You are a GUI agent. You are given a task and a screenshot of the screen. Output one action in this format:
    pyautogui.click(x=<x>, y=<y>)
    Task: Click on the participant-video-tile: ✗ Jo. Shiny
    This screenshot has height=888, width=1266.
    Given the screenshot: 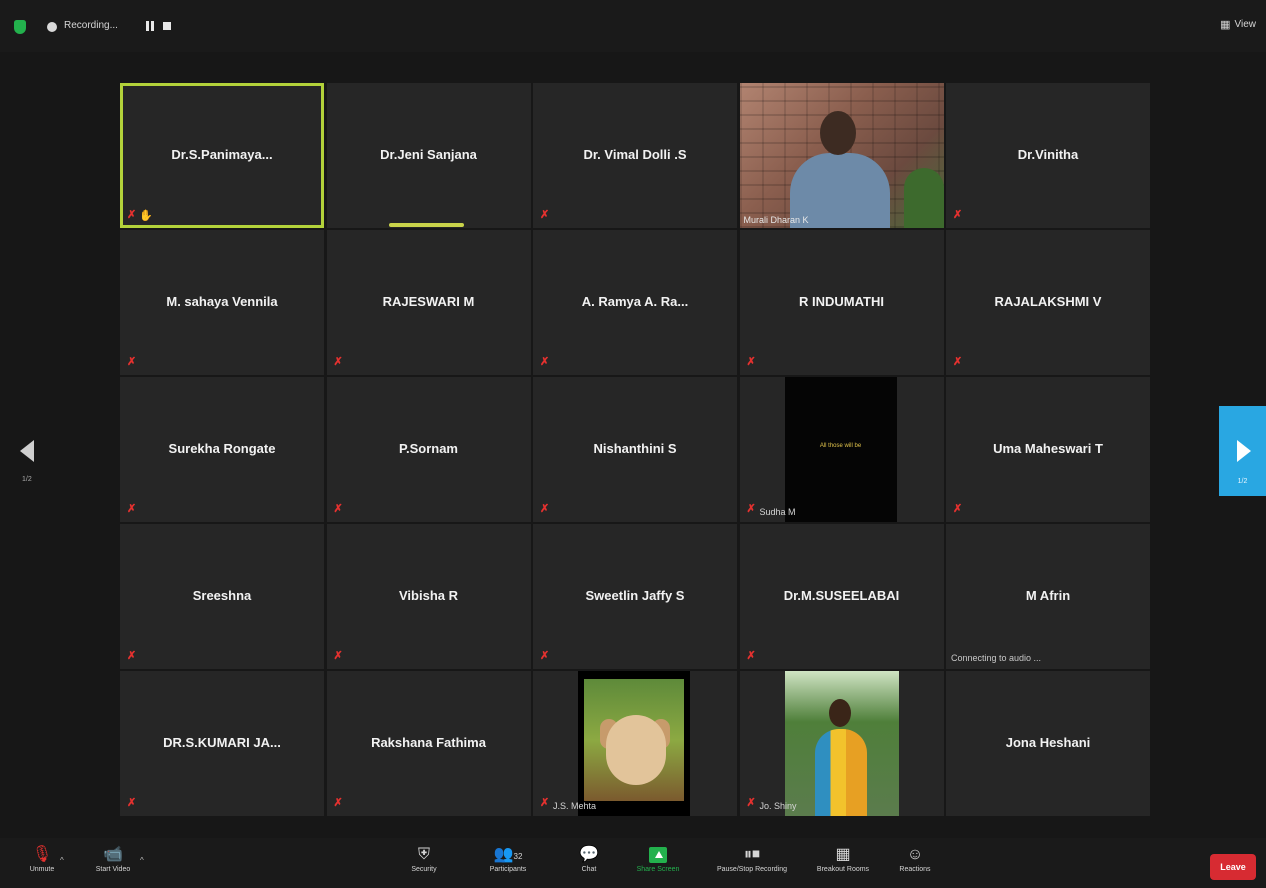 What is the action you would take?
    pyautogui.click(x=841, y=743)
    